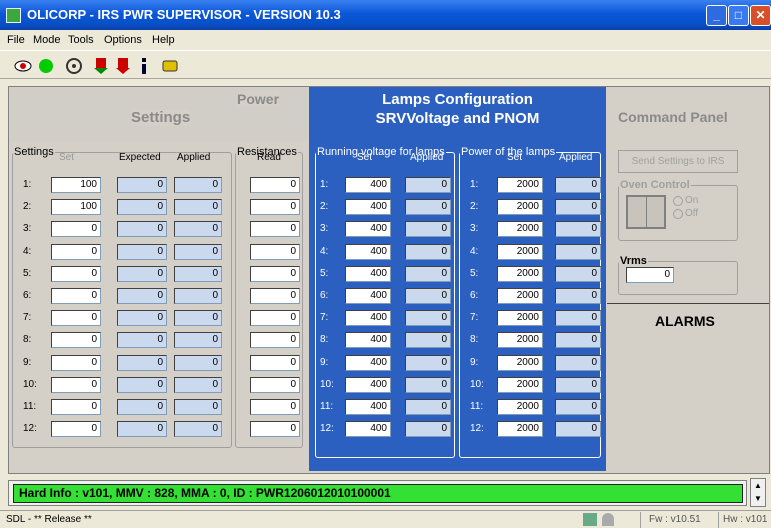 This screenshot has width=771, height=528. What do you see at coordinates (16, 40) in the screenshot?
I see `menu-file: File` at bounding box center [16, 40].